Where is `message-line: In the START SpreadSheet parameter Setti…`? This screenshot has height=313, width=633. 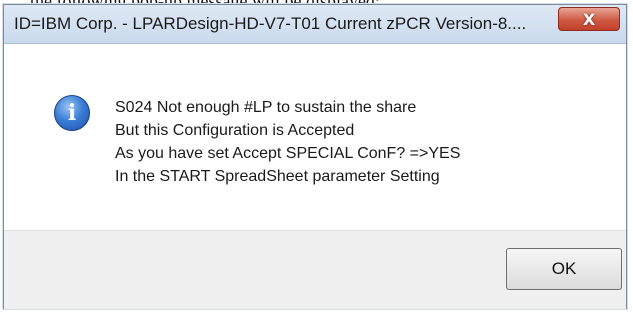 message-line: In the START SpreadSheet parameter Setti… is located at coordinates (277, 176).